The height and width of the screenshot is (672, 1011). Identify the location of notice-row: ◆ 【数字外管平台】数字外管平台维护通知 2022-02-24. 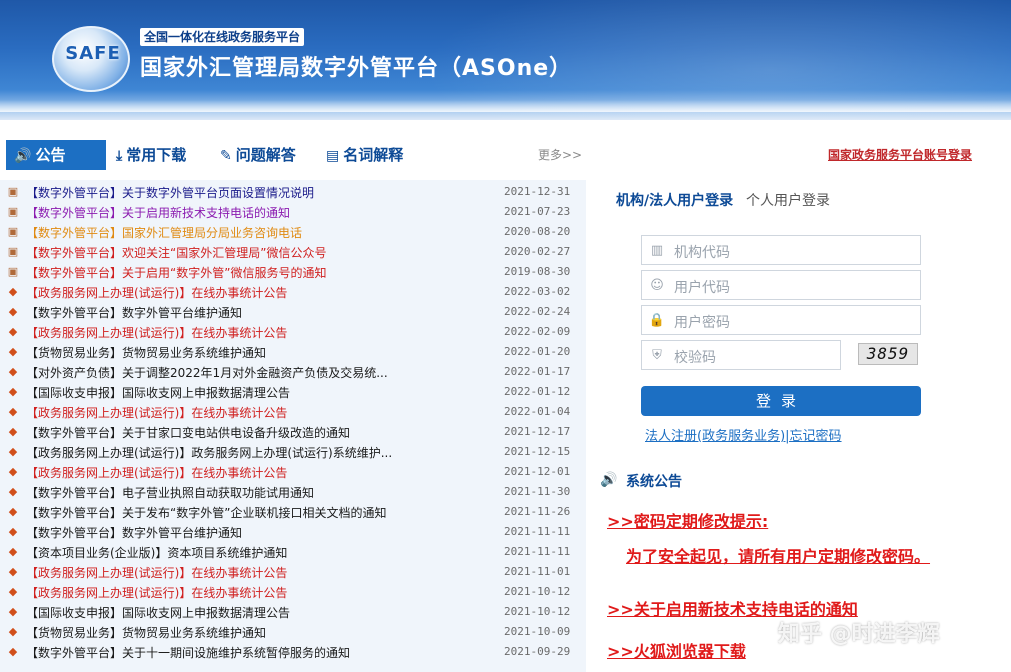
(293, 312).